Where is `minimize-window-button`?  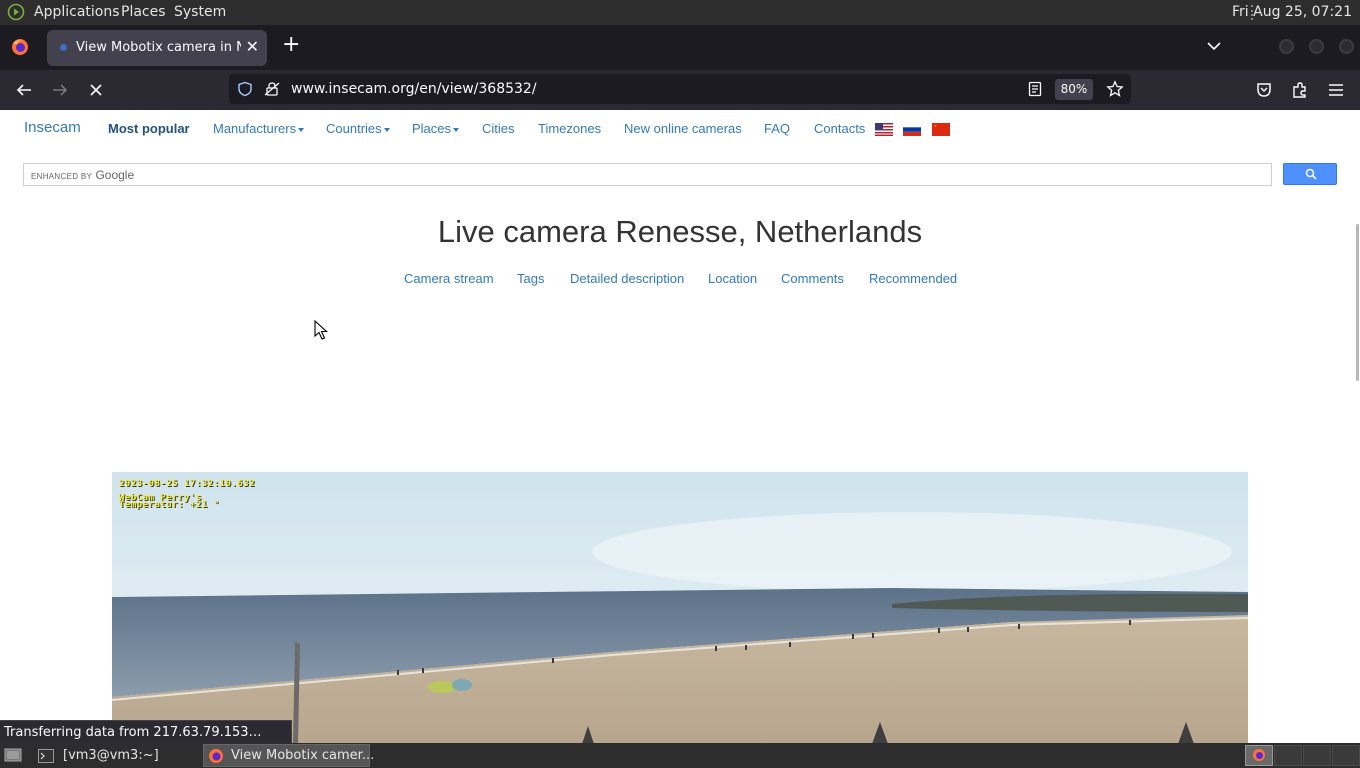
minimize-window-button is located at coordinates (1286, 46).